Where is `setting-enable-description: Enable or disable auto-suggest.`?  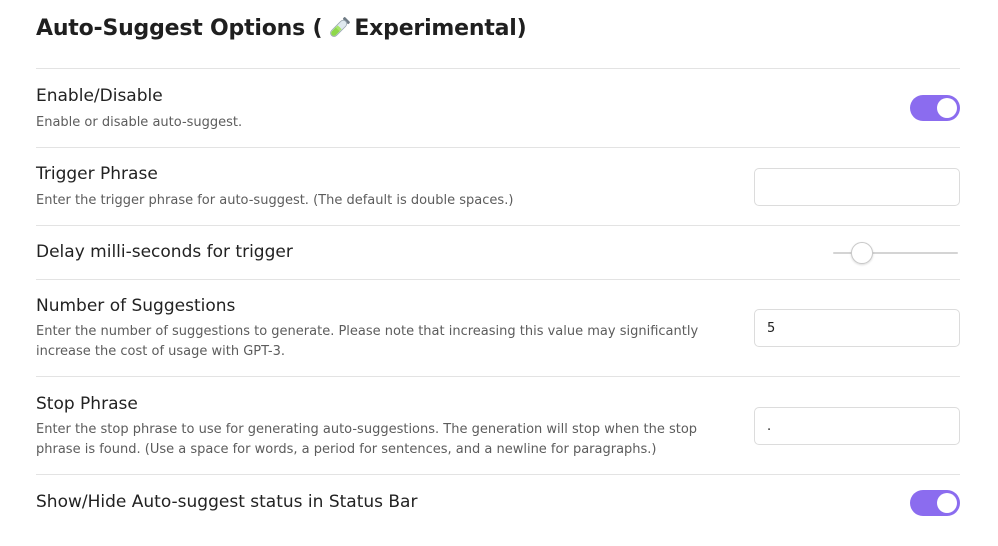
setting-enable-description: Enable or disable auto-suggest. is located at coordinates (139, 122).